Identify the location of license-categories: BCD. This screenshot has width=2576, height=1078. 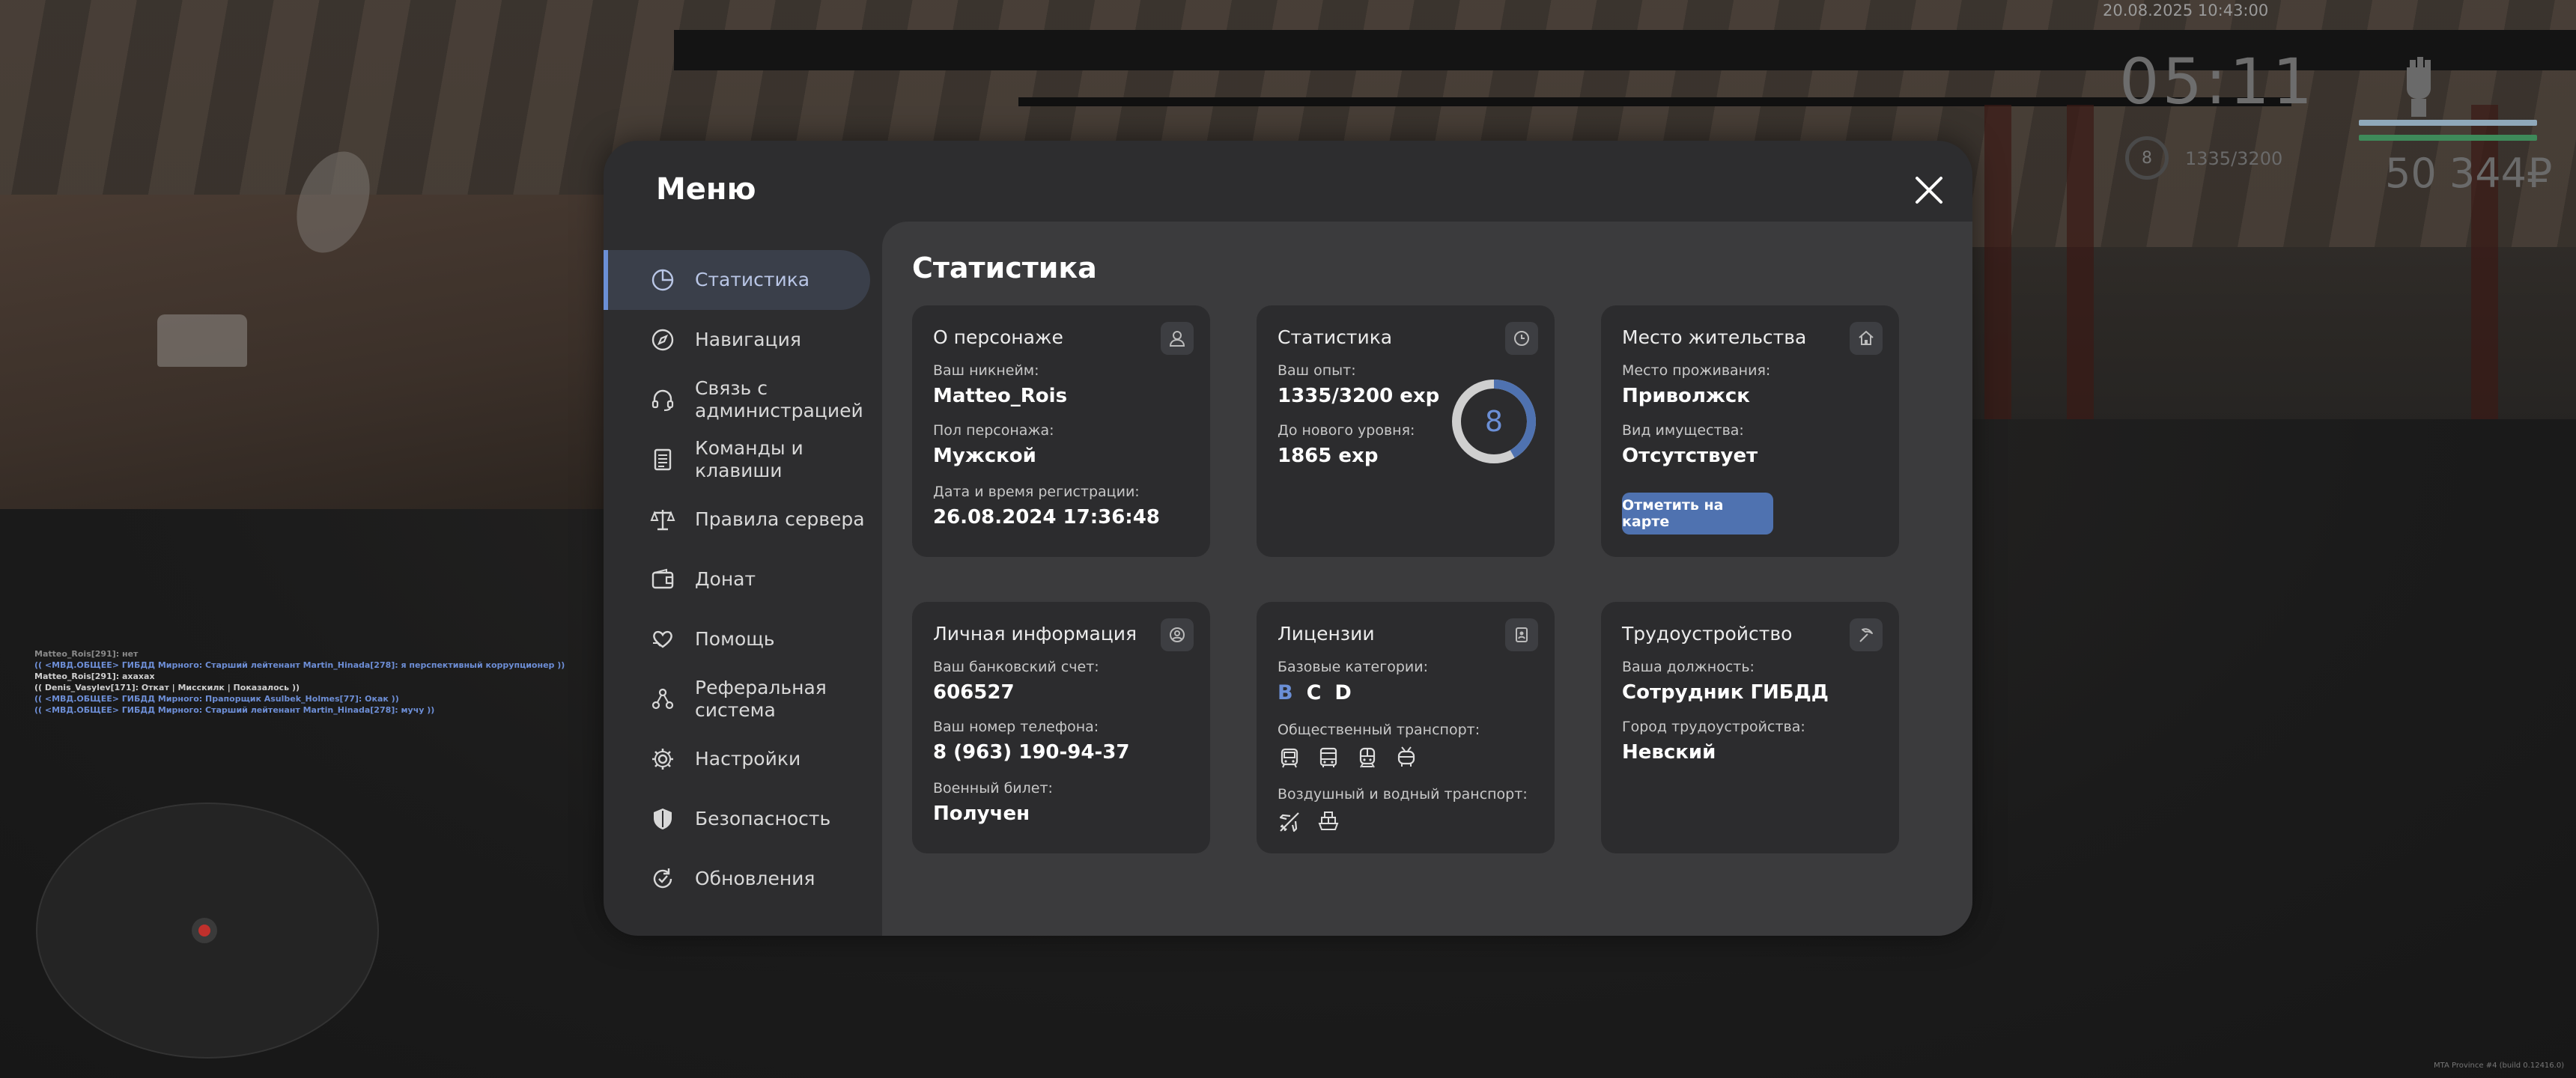
(1321, 692).